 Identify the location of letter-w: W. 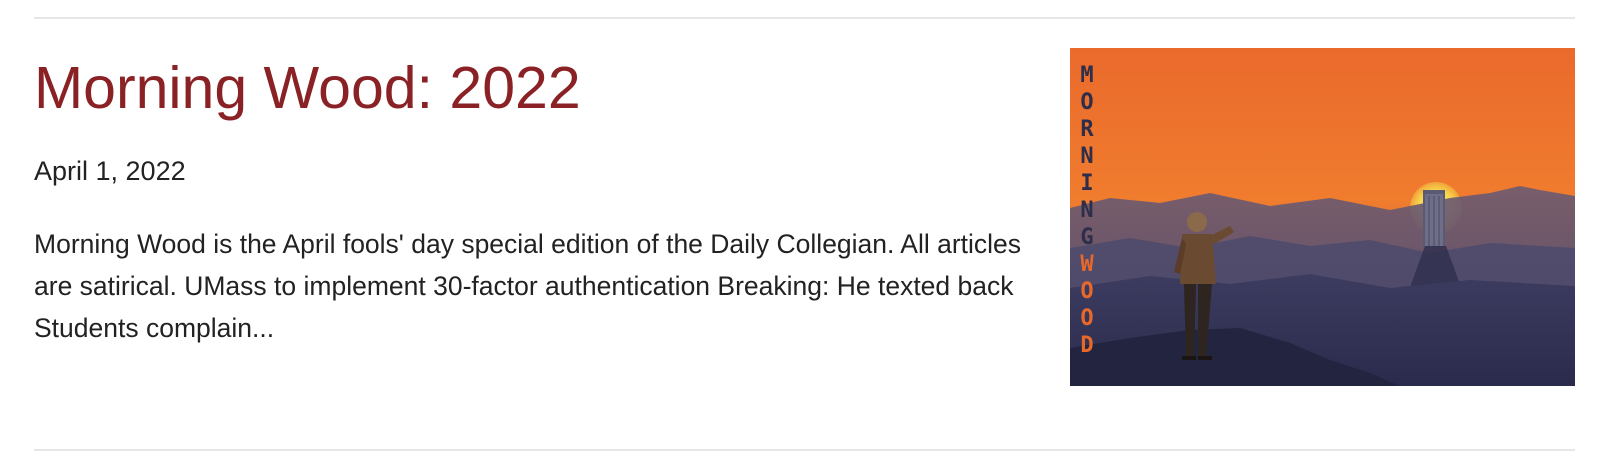
(1087, 264).